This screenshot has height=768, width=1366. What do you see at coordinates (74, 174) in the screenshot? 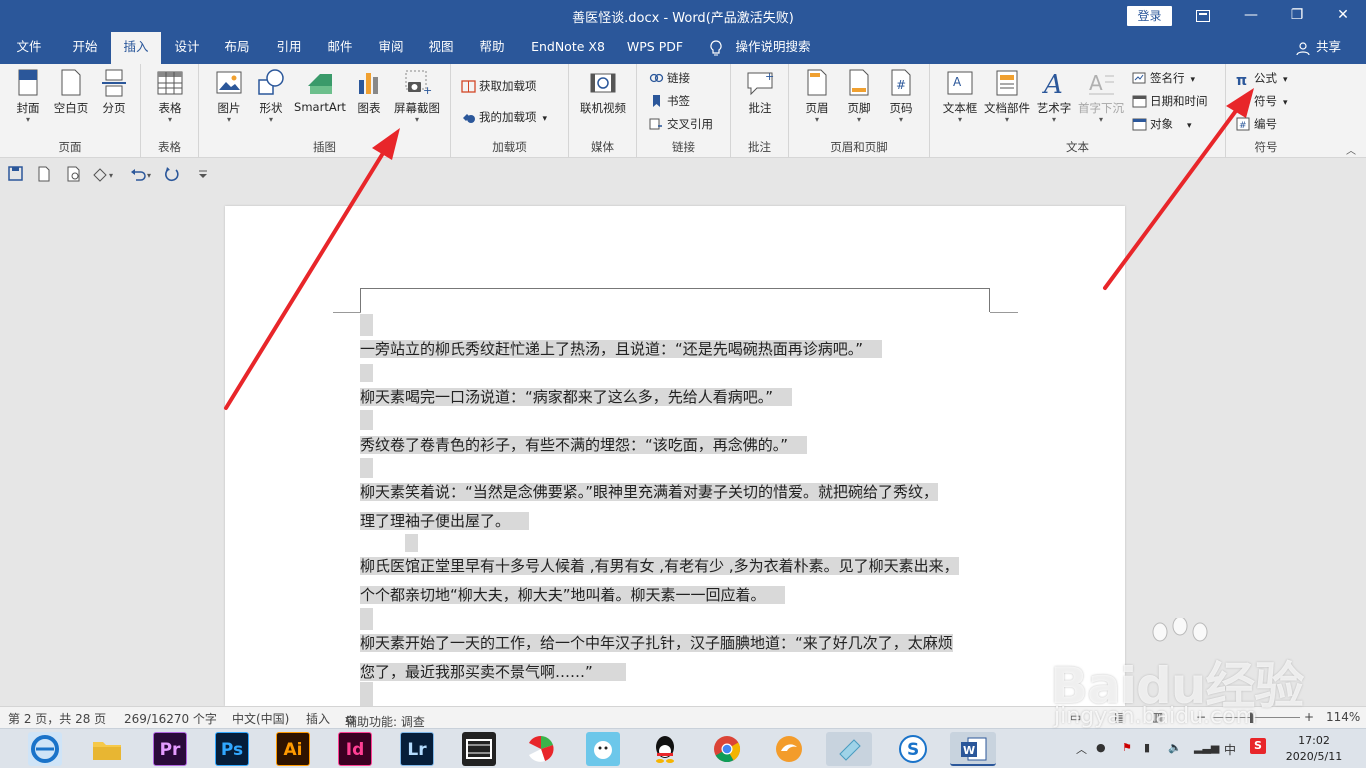
I see `print-preview-icon` at bounding box center [74, 174].